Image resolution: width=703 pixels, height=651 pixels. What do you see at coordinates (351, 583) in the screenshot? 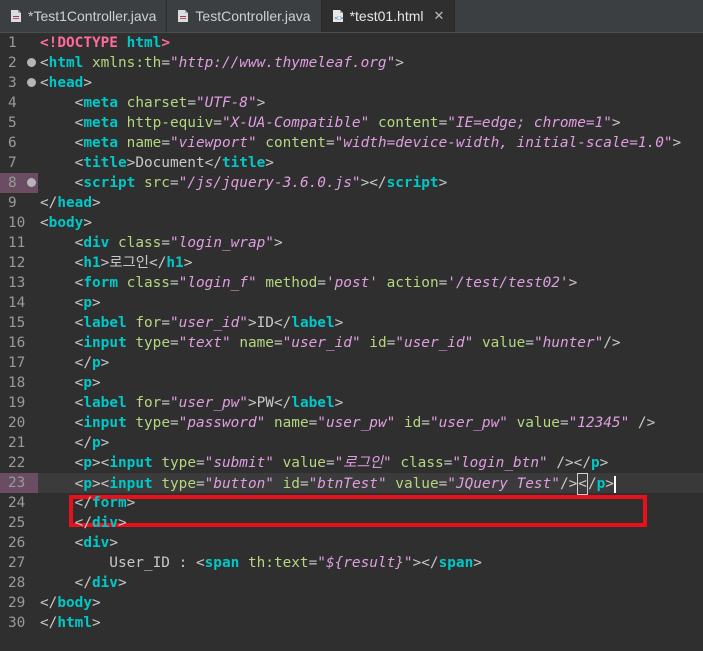
I see `code-line: 28 </div>` at bounding box center [351, 583].